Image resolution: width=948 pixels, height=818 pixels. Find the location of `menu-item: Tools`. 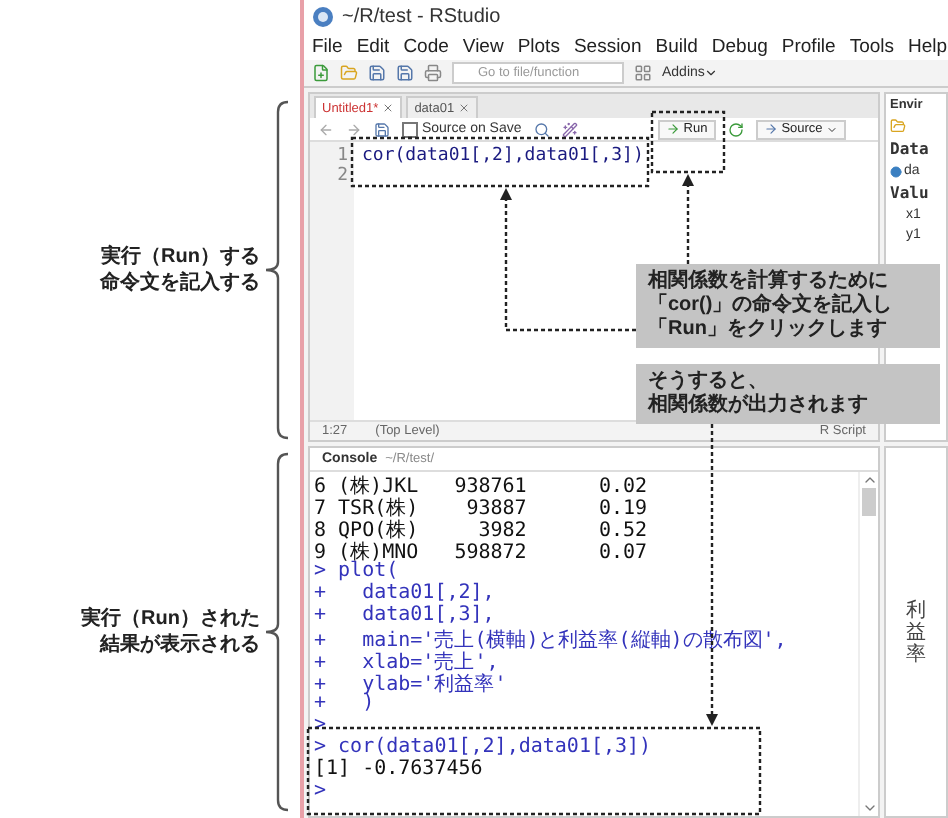

menu-item: Tools is located at coordinates (872, 46).